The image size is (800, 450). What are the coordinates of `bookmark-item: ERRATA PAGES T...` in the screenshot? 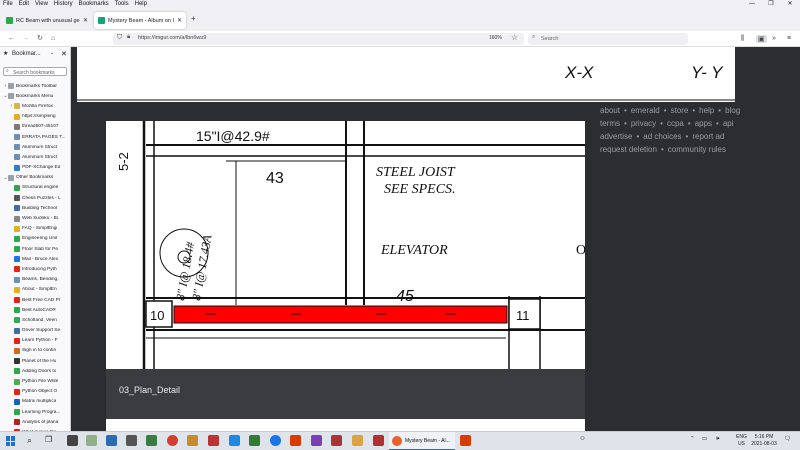 It's located at (35, 137).